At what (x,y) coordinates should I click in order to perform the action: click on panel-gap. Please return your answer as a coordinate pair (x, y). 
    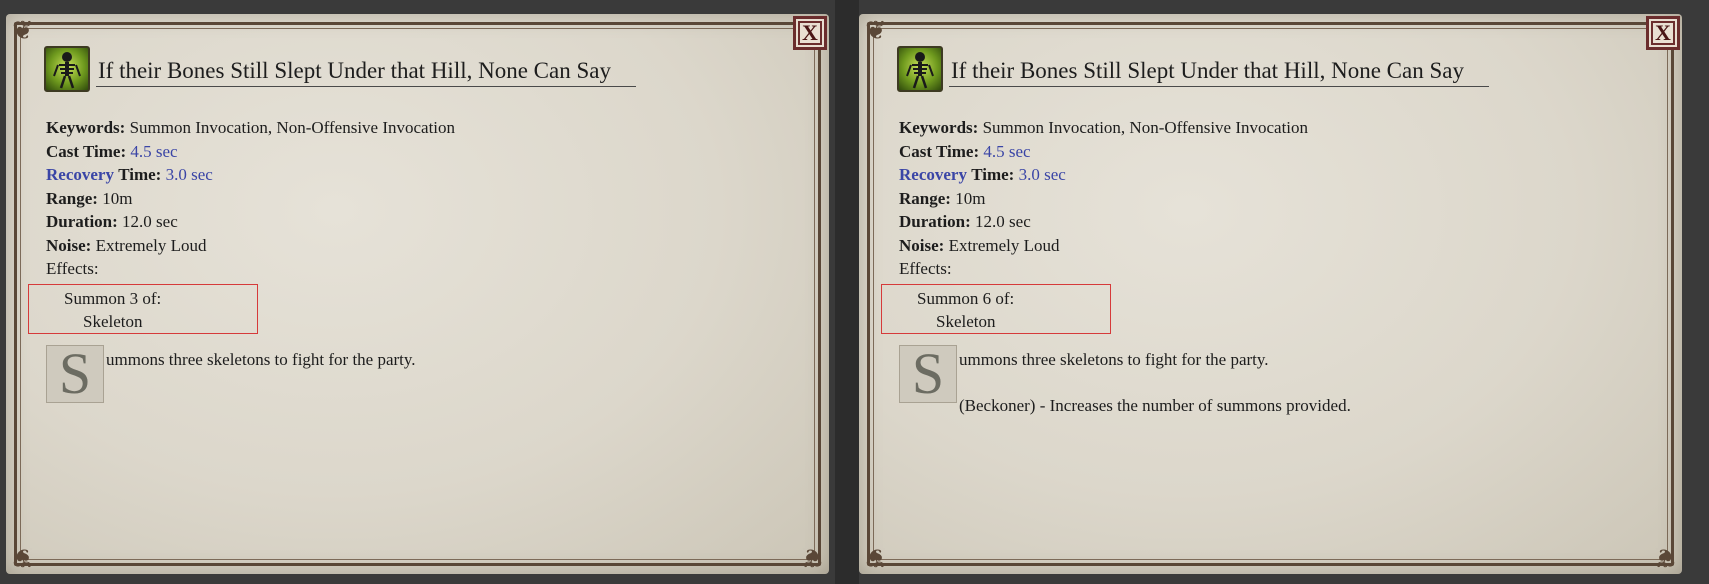
    Looking at the image, I should click on (847, 292).